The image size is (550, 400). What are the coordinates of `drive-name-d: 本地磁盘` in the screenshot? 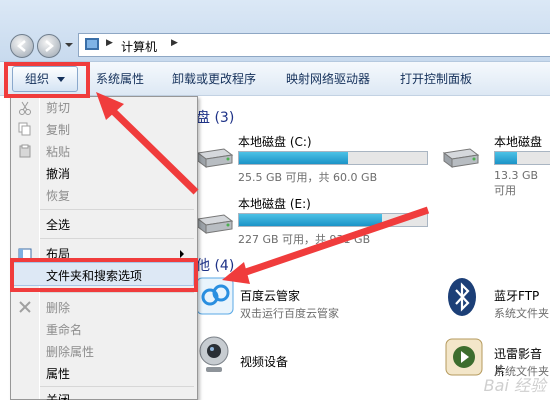 It's located at (518, 141).